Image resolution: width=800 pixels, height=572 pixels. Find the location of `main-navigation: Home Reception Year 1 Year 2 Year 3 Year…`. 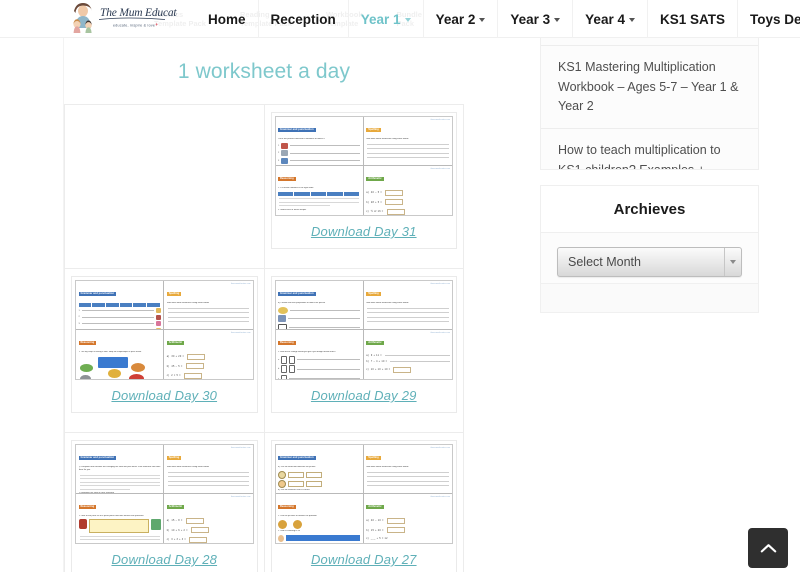

main-navigation: Home Reception Year 1 Year 2 Year 3 Year… is located at coordinates (498, 19).